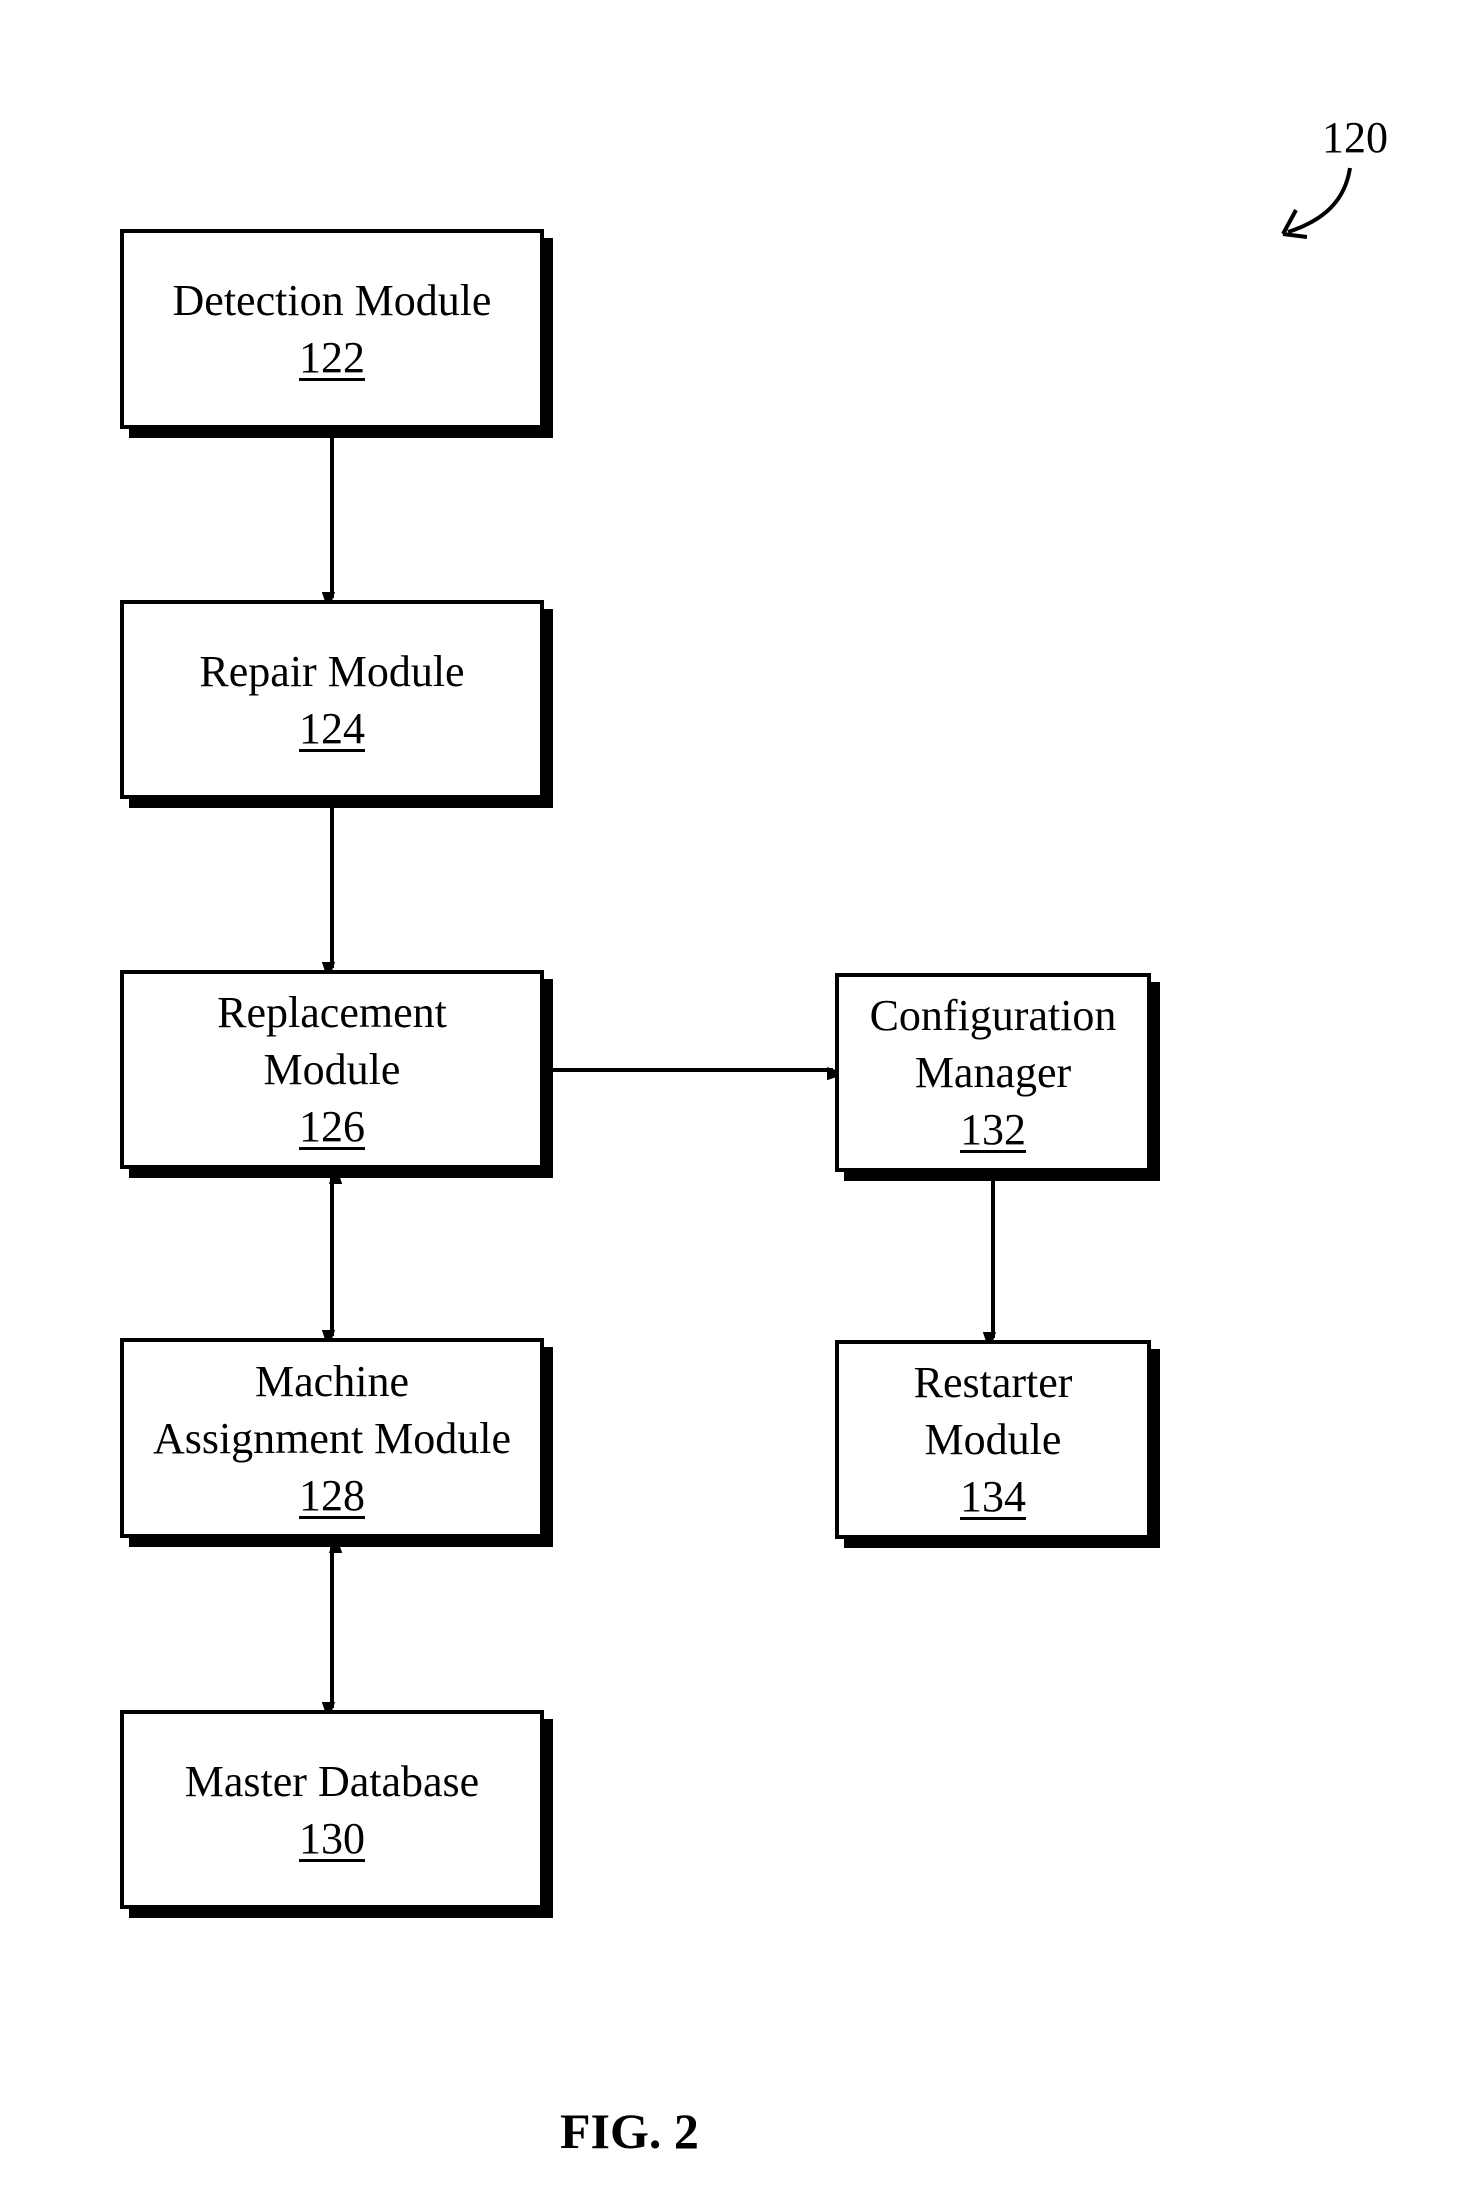 The image size is (1480, 2206). What do you see at coordinates (332, 1838) in the screenshot?
I see `module-ref-number: 130` at bounding box center [332, 1838].